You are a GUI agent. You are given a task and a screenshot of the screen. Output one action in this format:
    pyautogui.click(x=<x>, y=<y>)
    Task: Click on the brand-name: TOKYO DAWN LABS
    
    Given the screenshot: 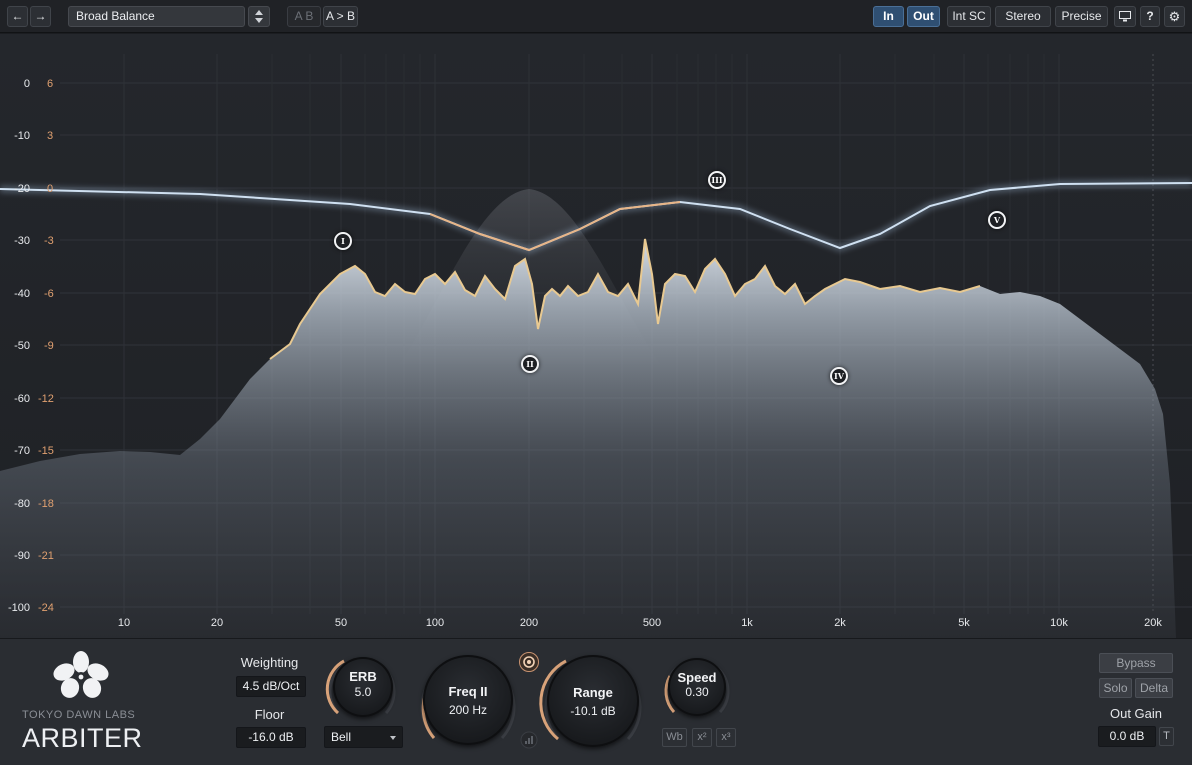 What is the action you would take?
    pyautogui.click(x=79, y=715)
    